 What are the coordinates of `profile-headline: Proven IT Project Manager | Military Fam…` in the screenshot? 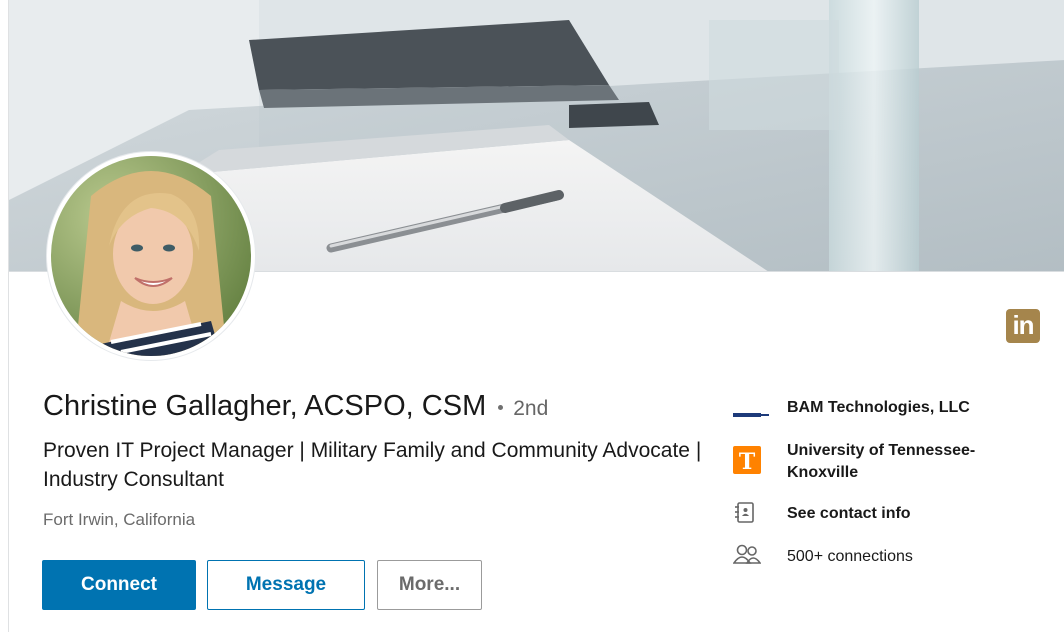 It's located at (372, 465).